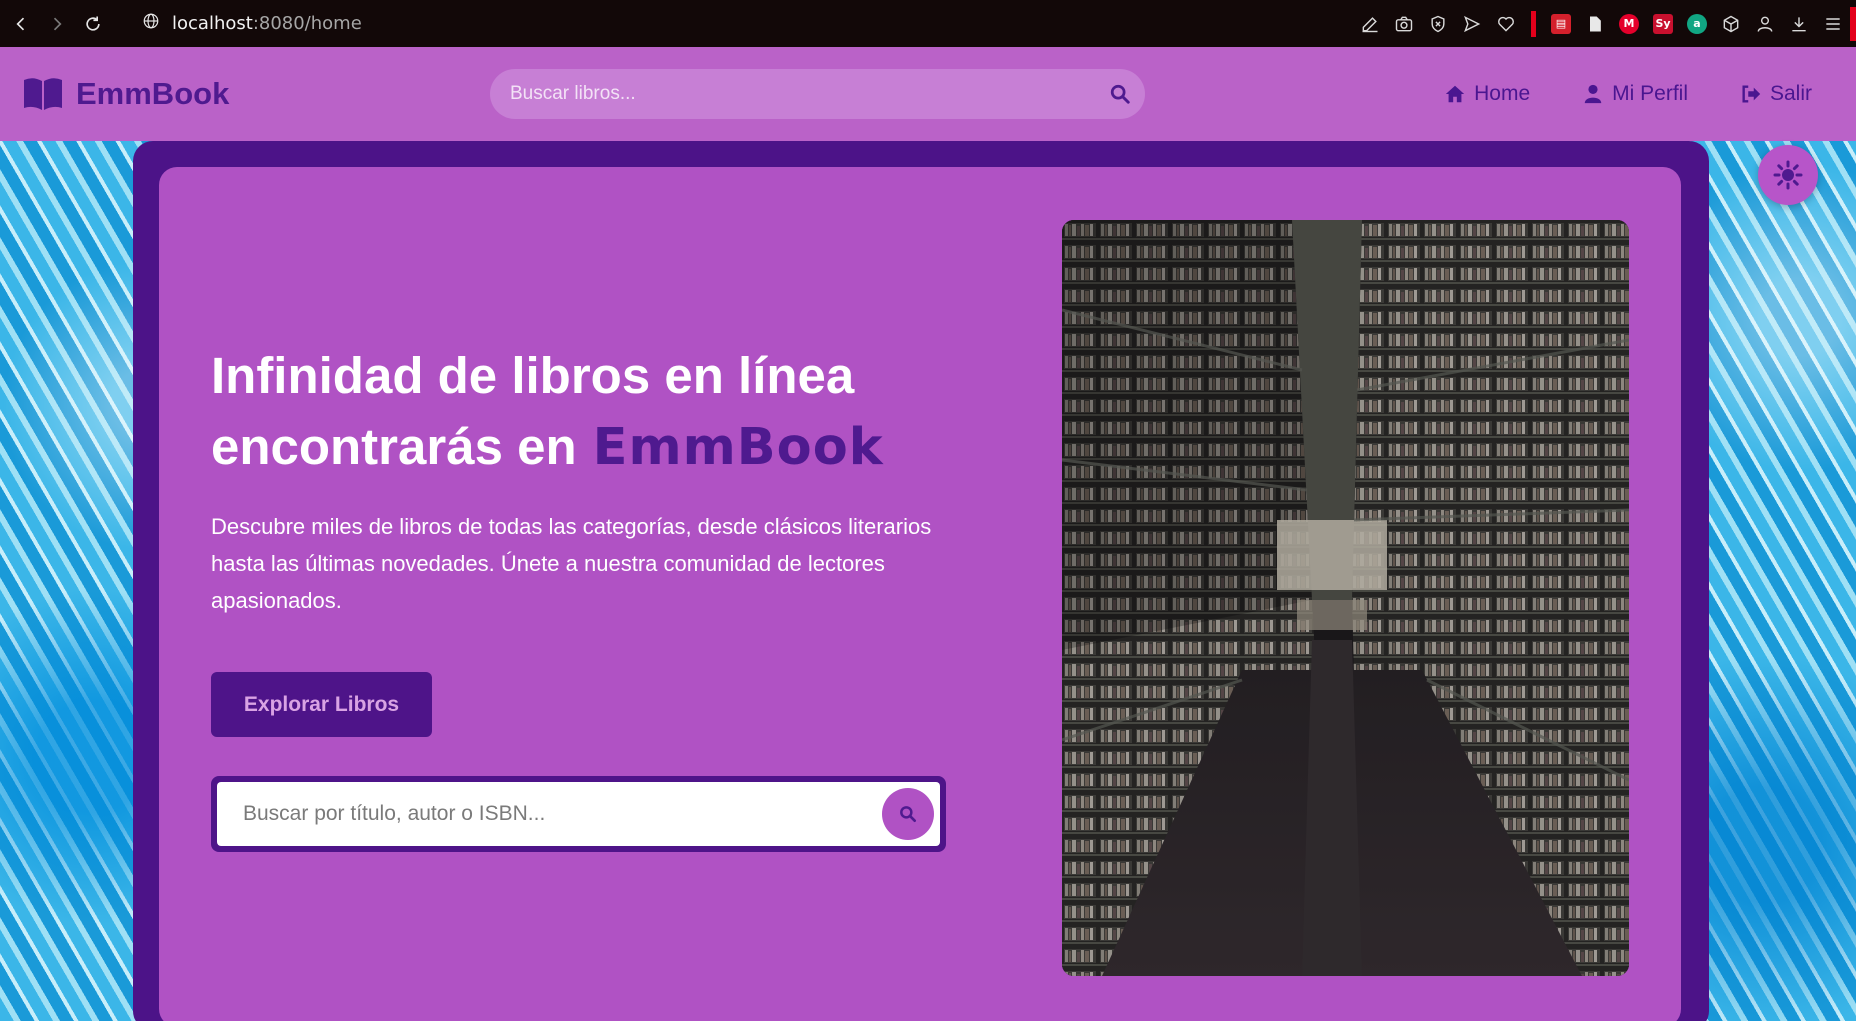 The width and height of the screenshot is (1856, 1021). I want to click on navbar-search, so click(817, 94).